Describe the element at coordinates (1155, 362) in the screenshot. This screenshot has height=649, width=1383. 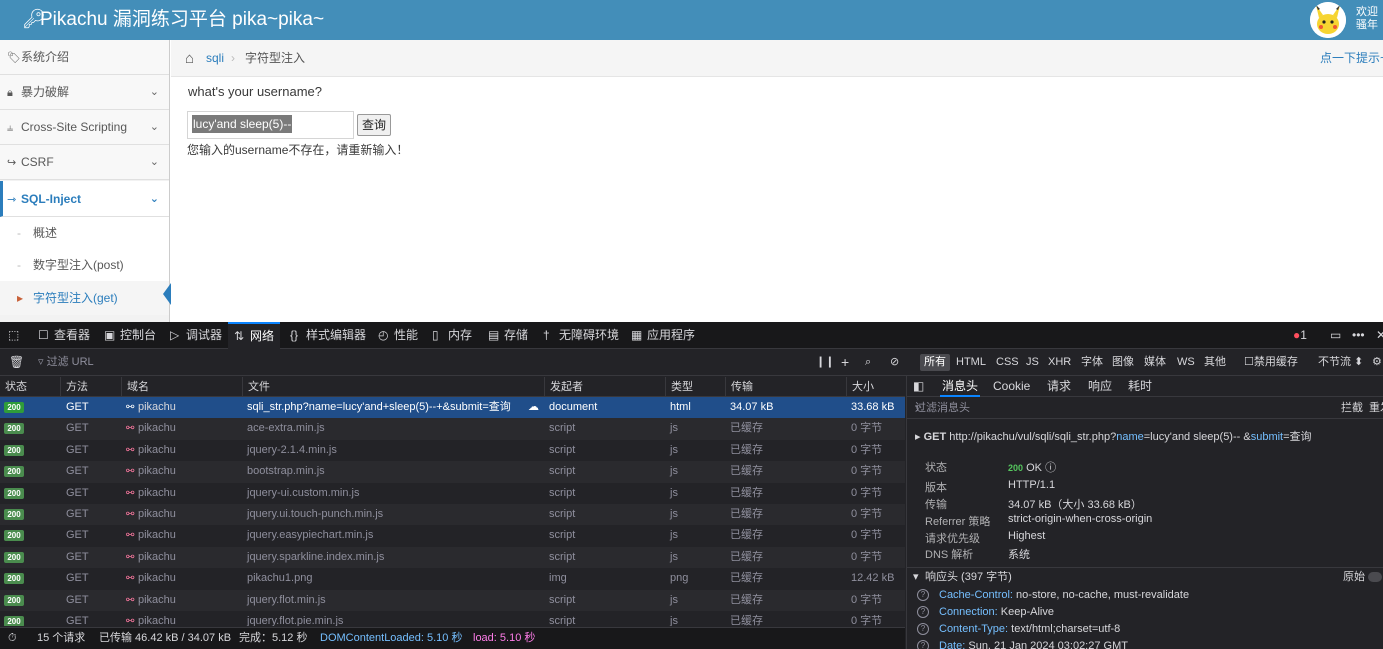
I see `filter-type-media: 媒体` at that location.